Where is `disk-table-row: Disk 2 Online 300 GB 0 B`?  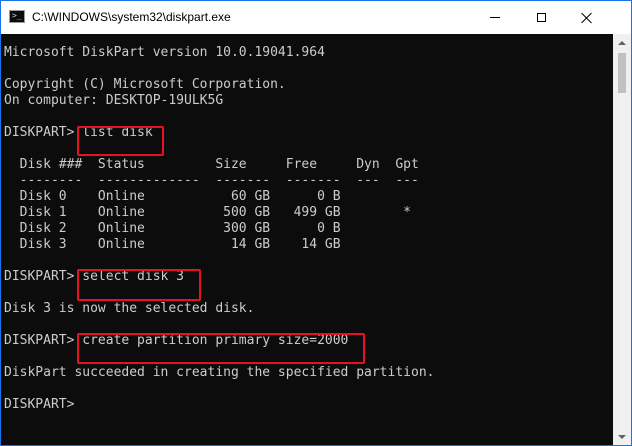 disk-table-row: Disk 2 Online 300 GB 0 B is located at coordinates (172, 228).